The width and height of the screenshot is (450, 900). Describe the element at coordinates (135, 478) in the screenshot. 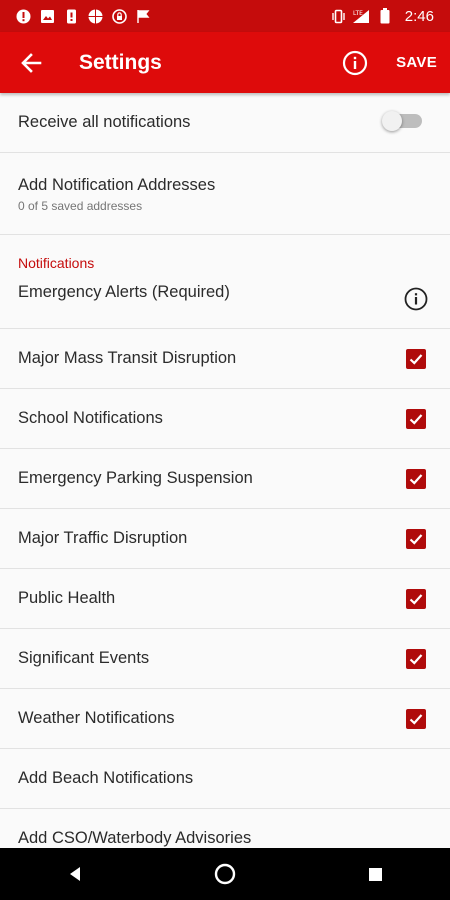

I see `list-item-label: Emergency Parking Suspension` at that location.